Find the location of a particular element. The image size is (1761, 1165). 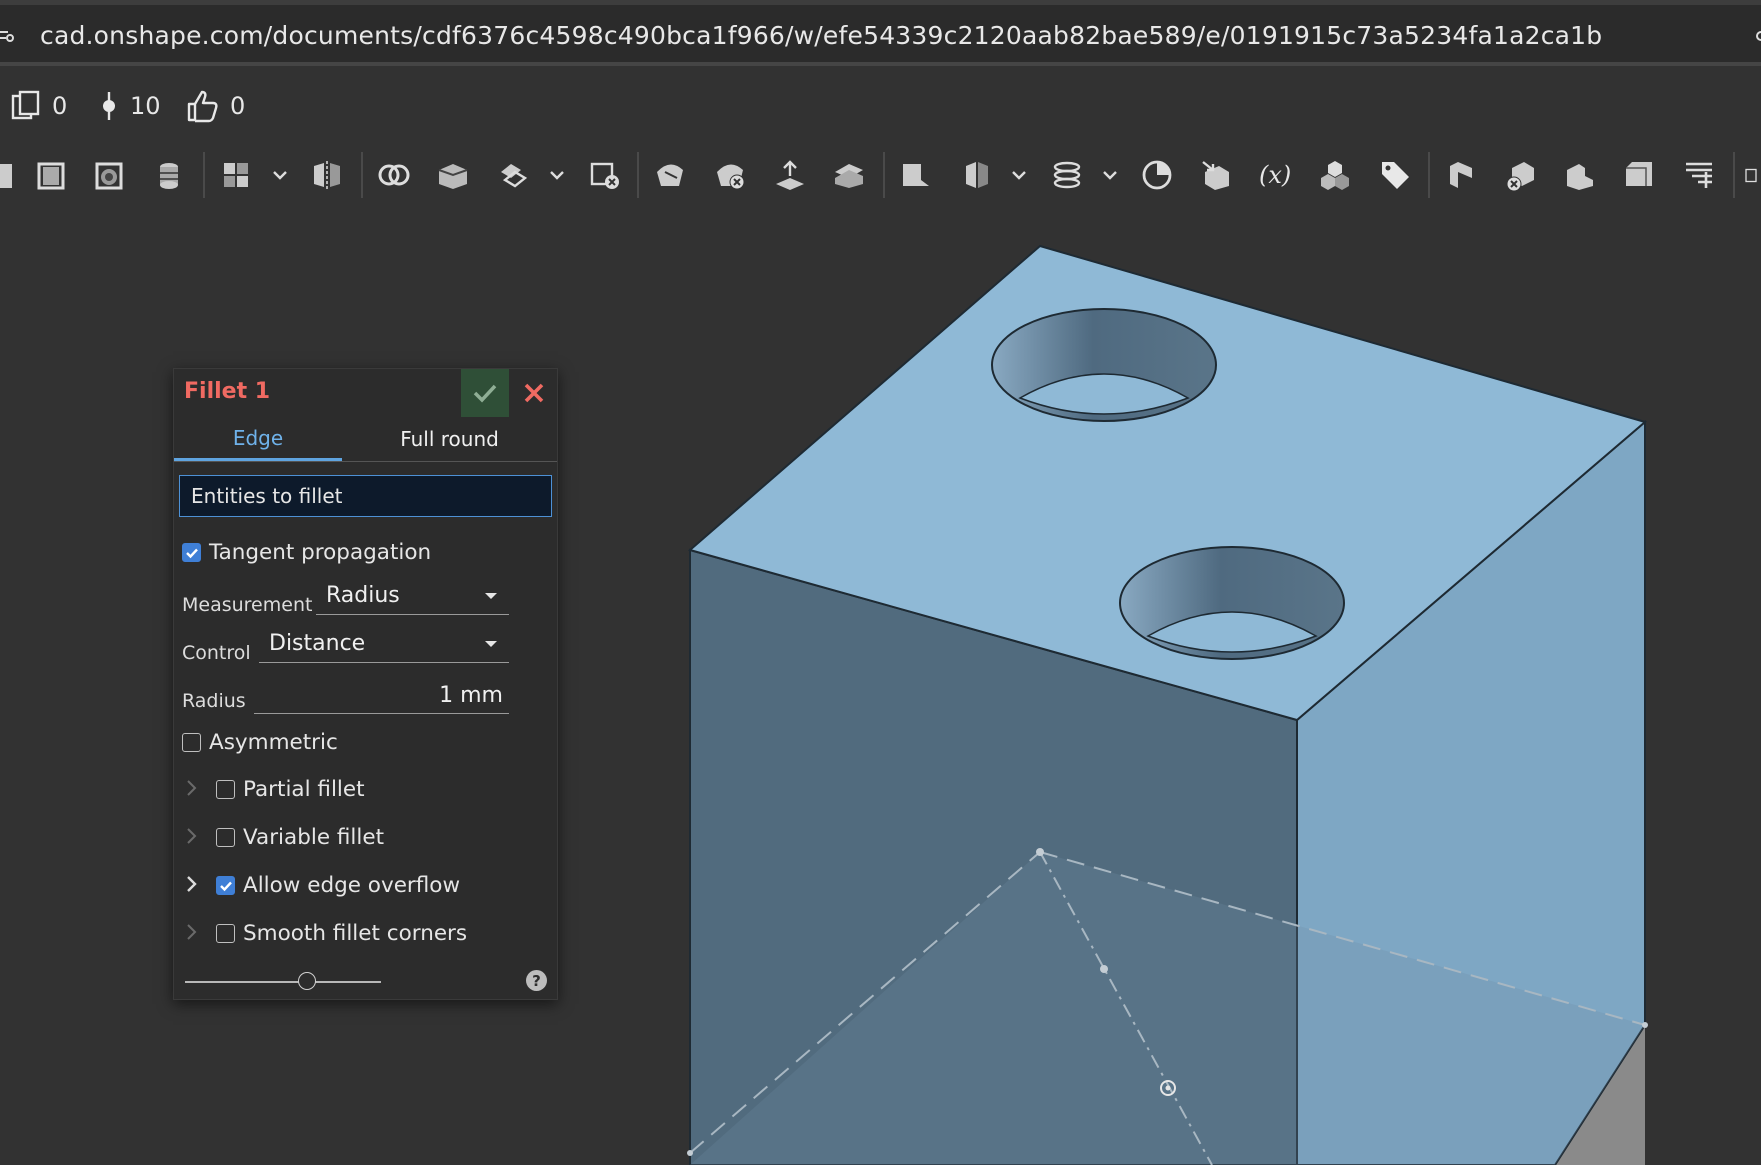

close-icon is located at coordinates (534, 393).